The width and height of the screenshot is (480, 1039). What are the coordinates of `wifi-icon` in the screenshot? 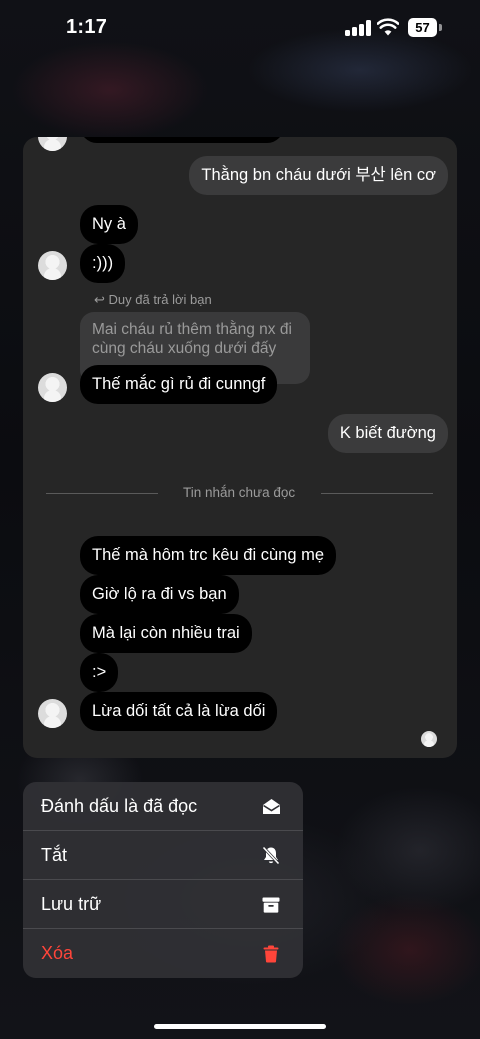 It's located at (388, 27).